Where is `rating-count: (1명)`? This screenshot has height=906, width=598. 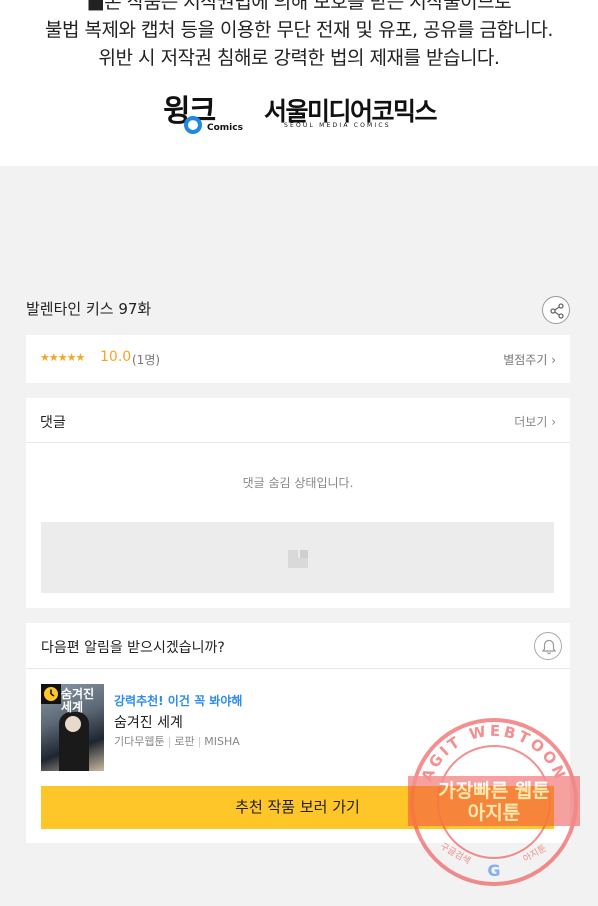
rating-count: (1명) is located at coordinates (146, 360).